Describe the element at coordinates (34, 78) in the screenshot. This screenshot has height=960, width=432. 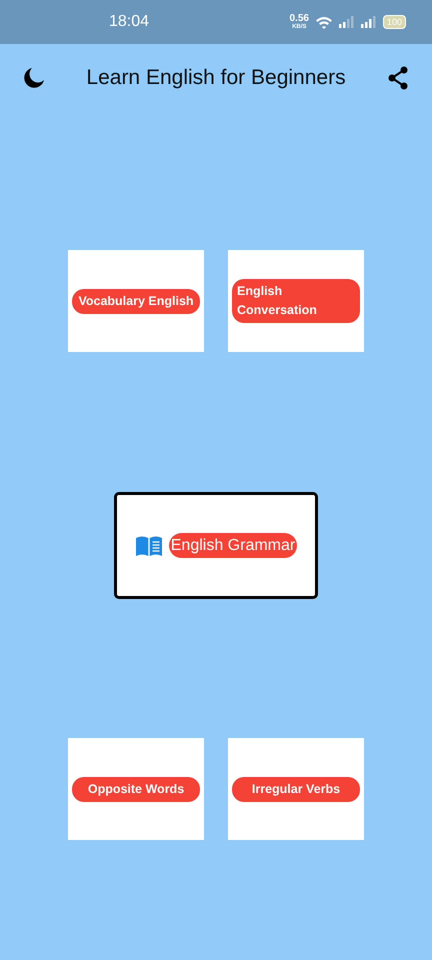
I see `moon-icon` at that location.